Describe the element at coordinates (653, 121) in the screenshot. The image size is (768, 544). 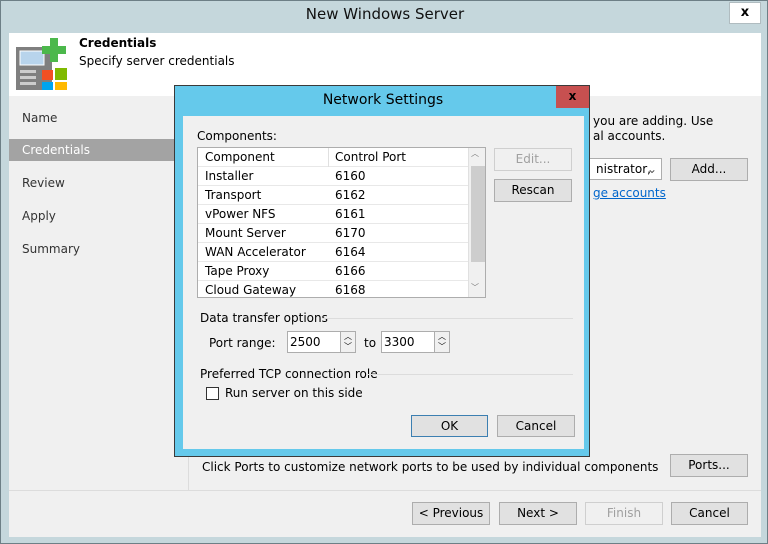
I see `description-line-1: you are adding. Use` at that location.